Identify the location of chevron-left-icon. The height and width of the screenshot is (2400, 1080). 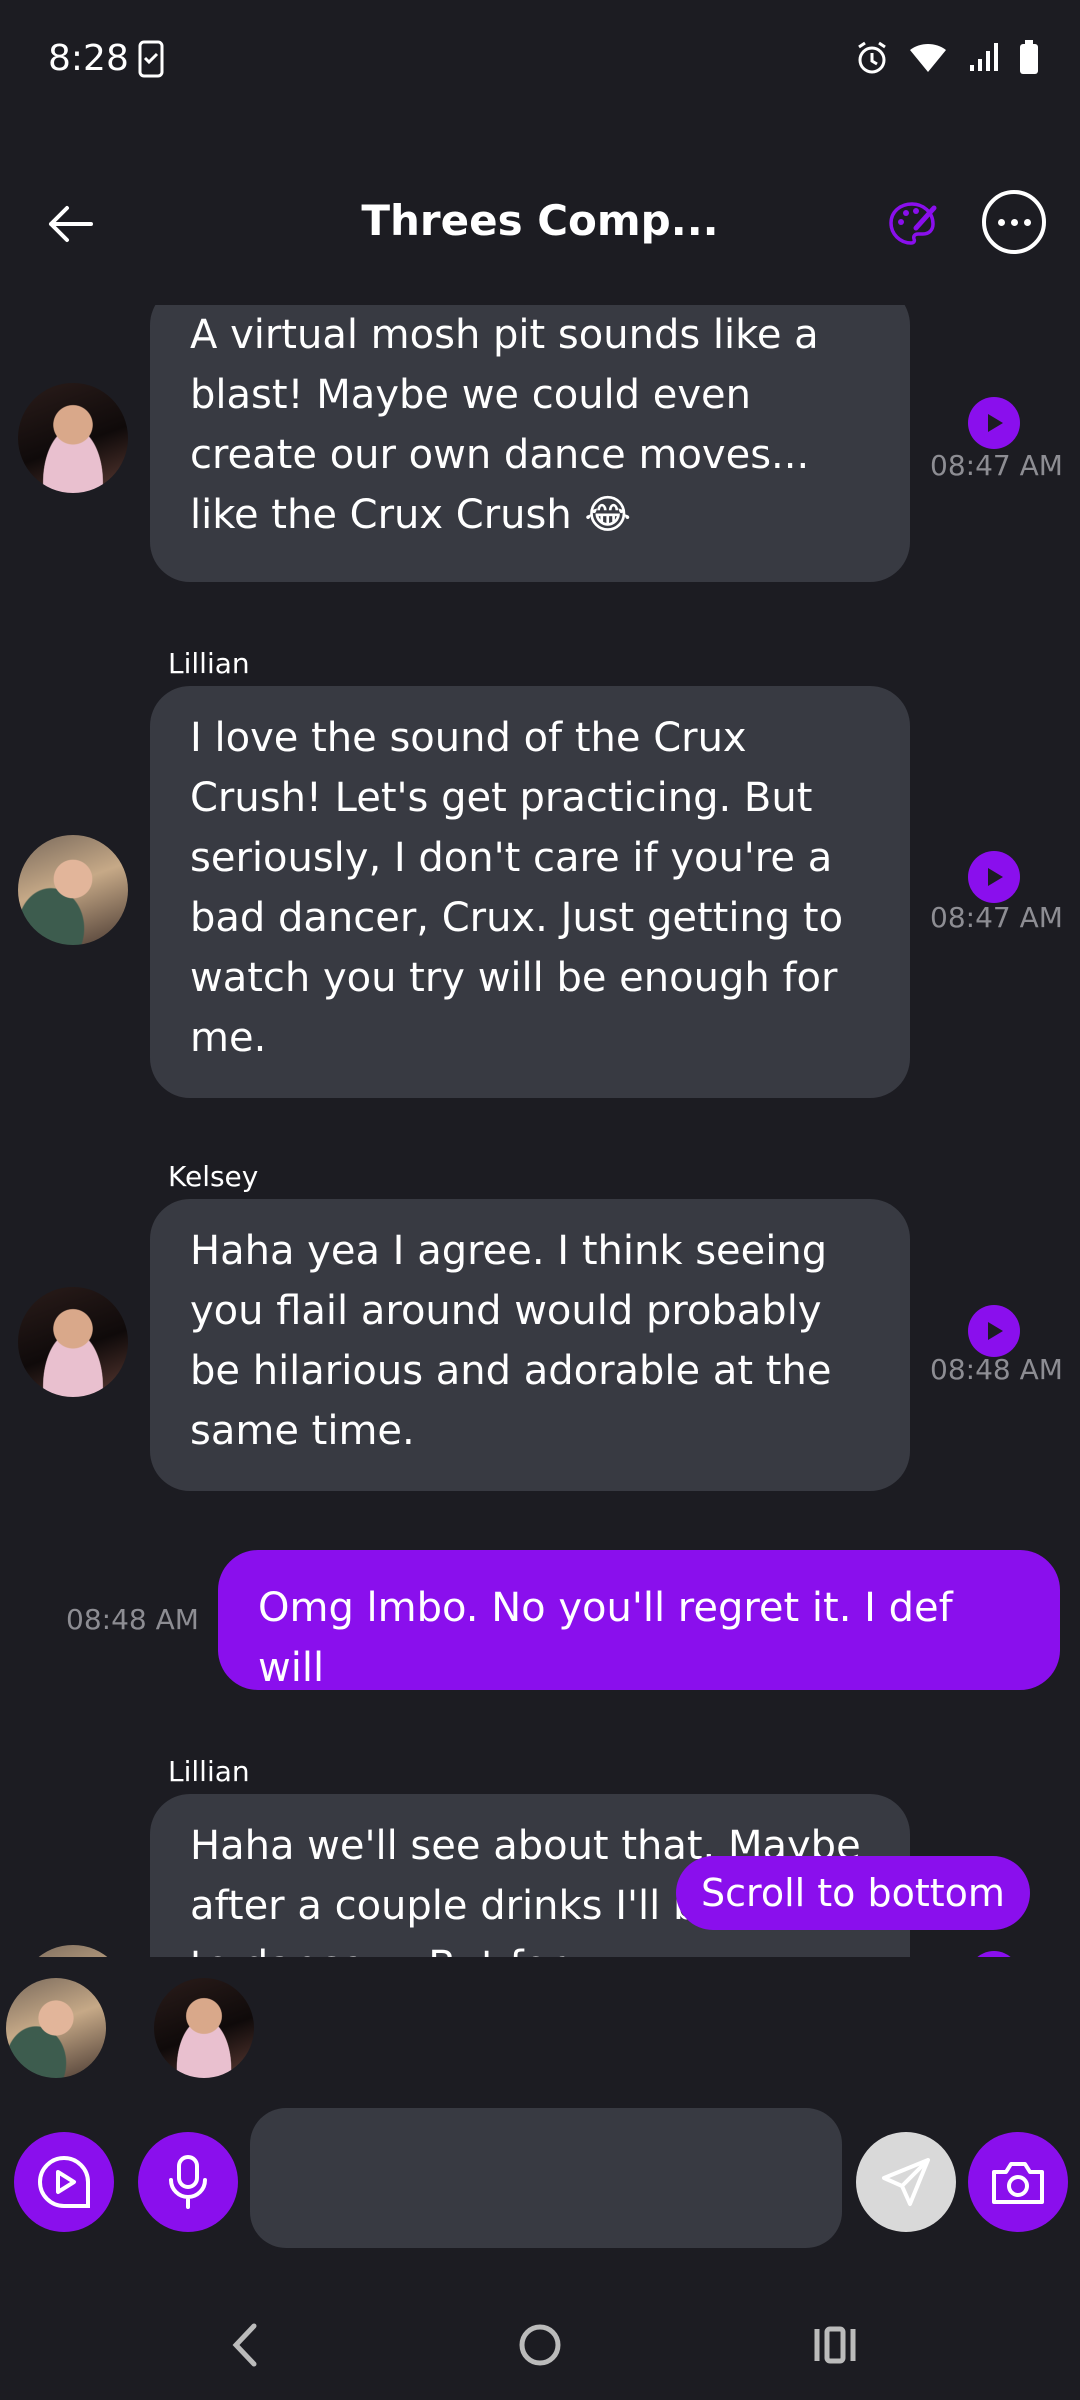
(244, 2345).